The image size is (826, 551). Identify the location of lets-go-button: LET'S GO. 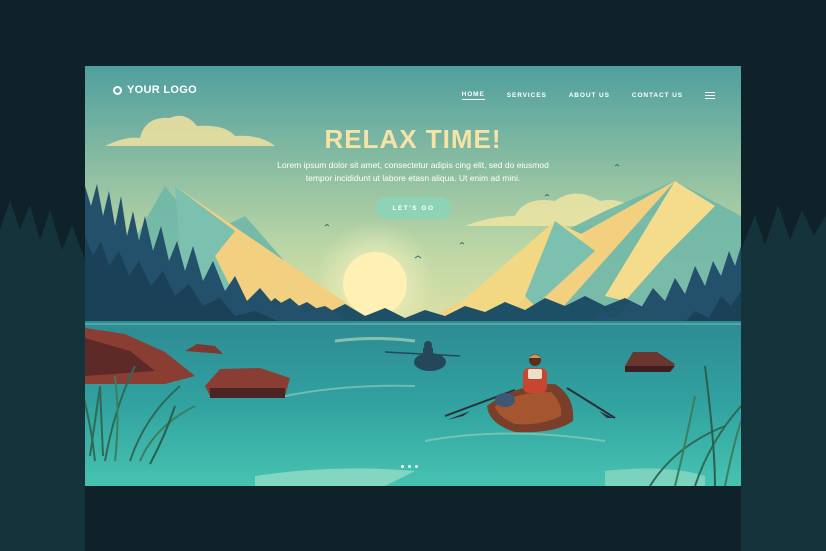
(413, 208).